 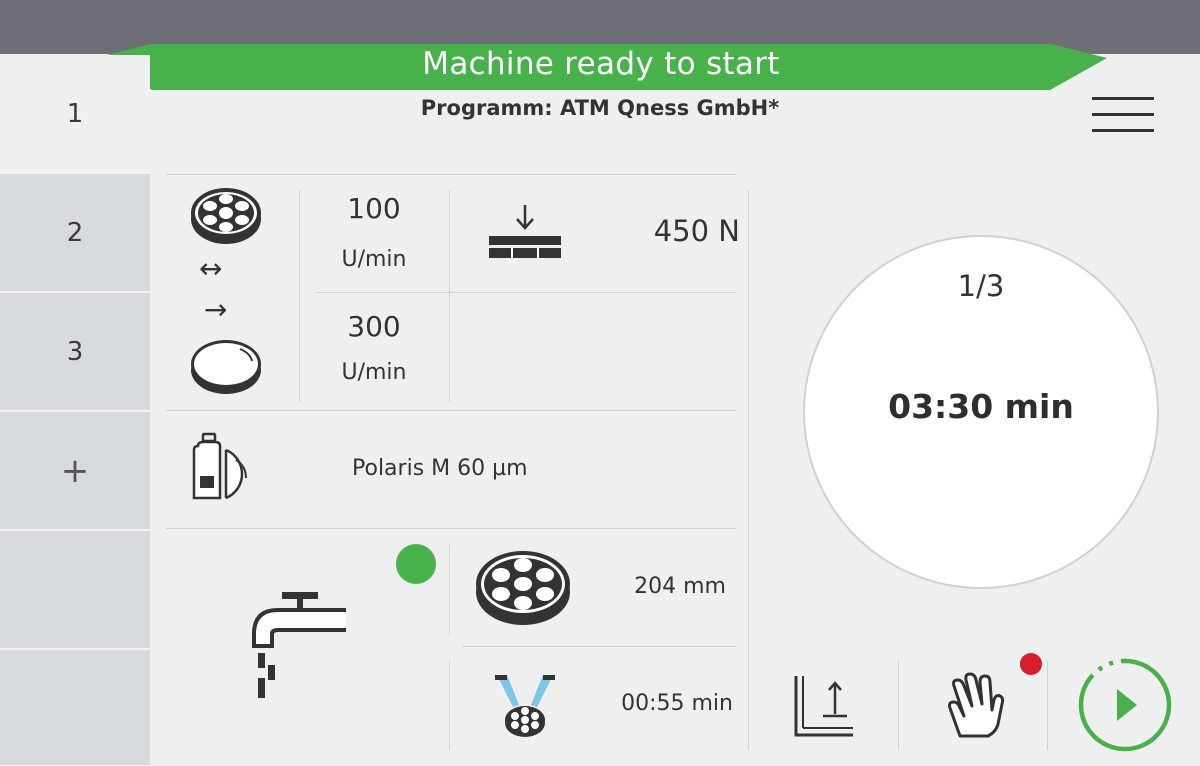 What do you see at coordinates (75, 471) in the screenshot?
I see `add-step-tab: +` at bounding box center [75, 471].